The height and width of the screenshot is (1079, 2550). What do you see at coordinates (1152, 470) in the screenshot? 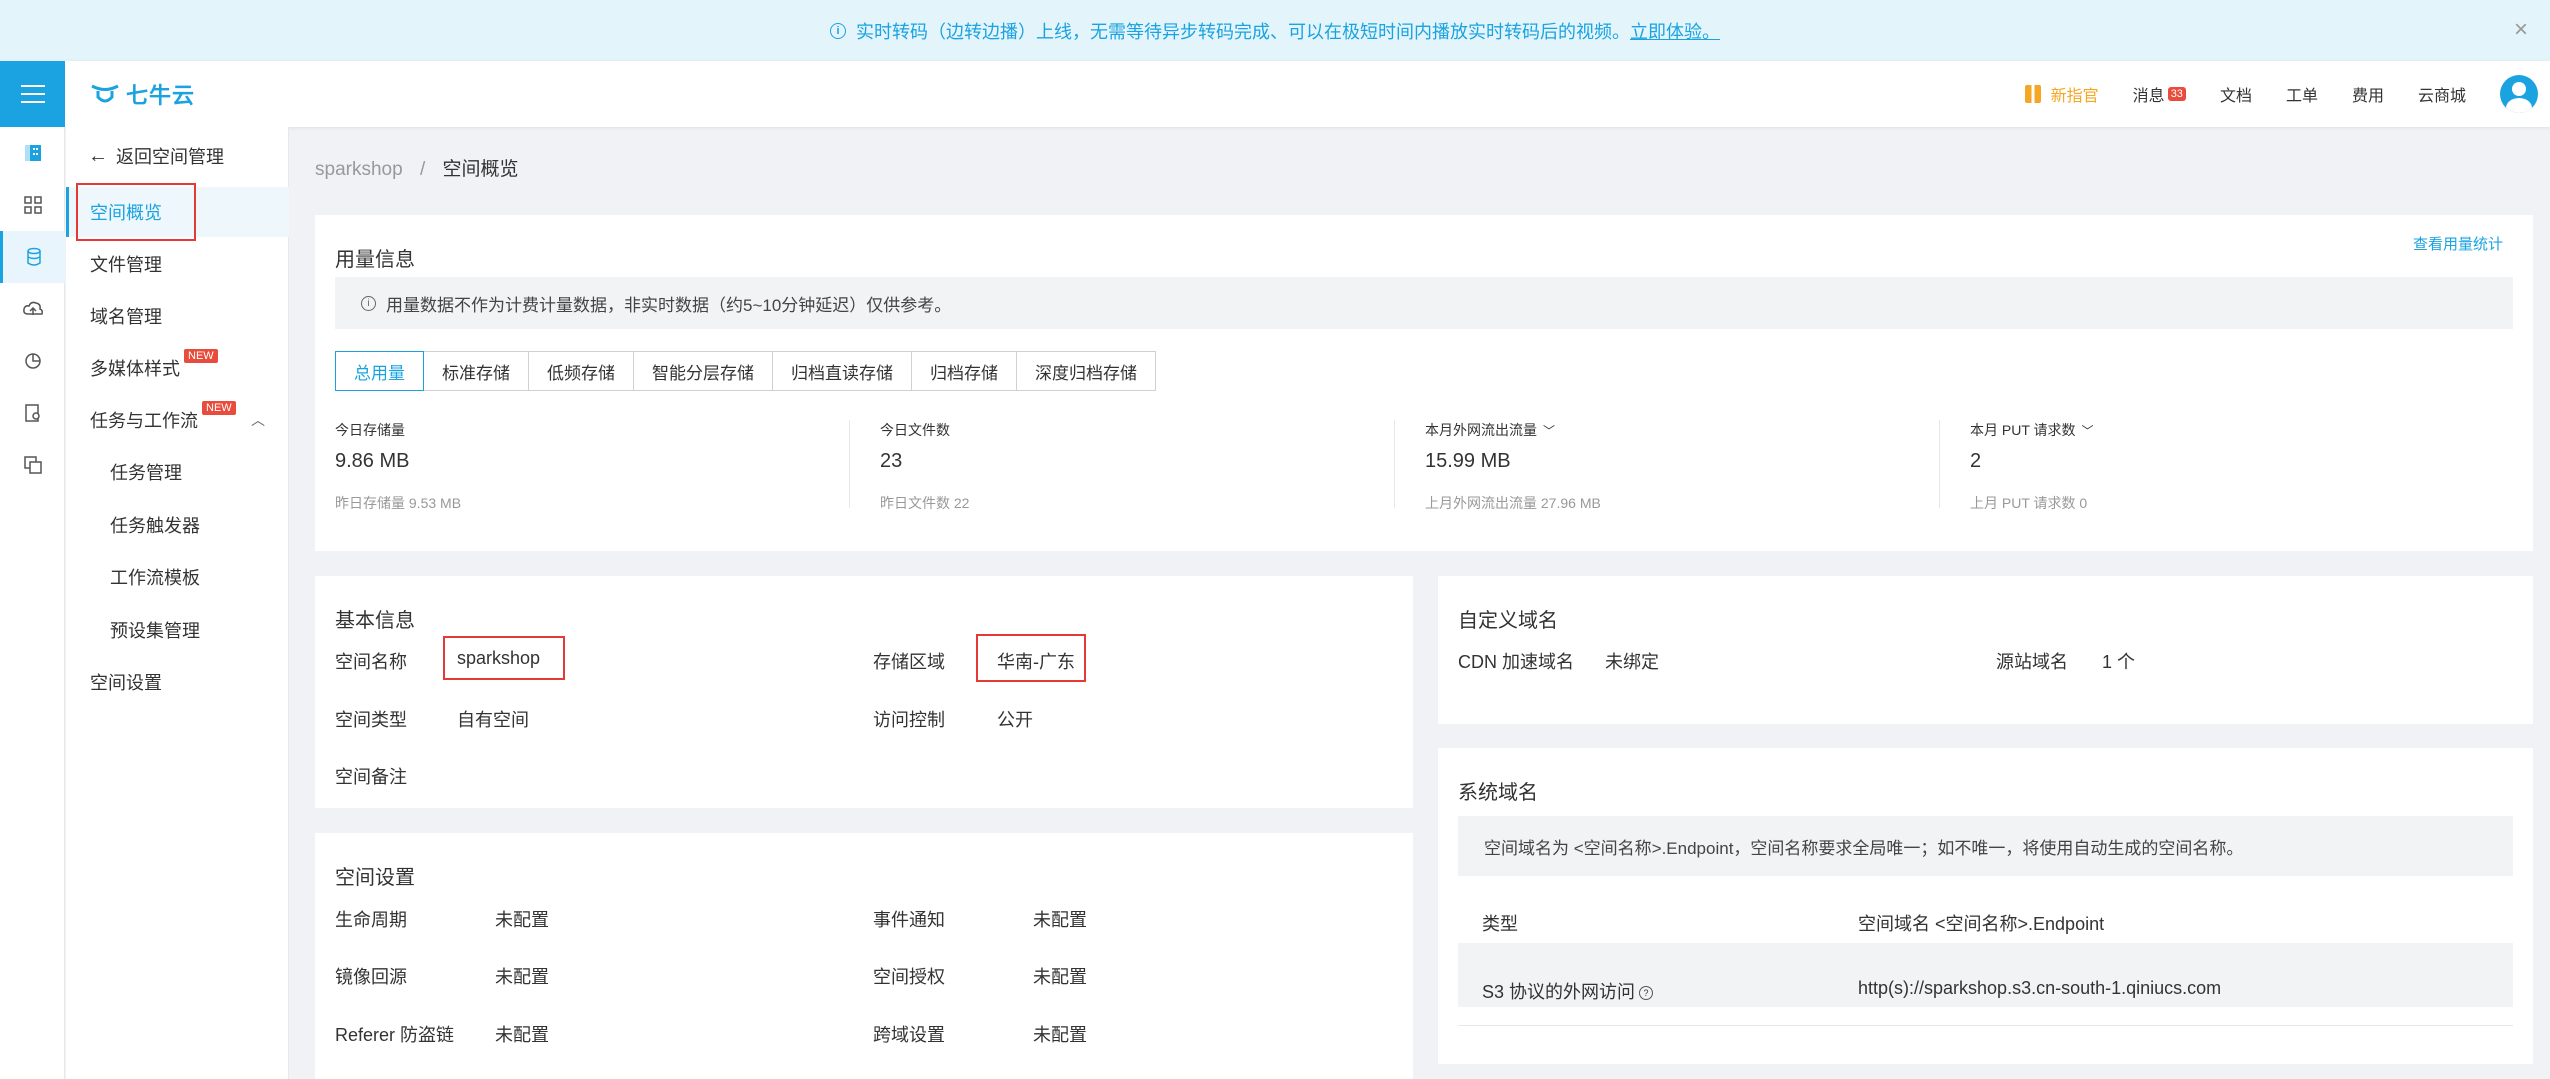
I see `stat-file-count: 今日文件数 23 昨日文件数 22` at bounding box center [1152, 470].